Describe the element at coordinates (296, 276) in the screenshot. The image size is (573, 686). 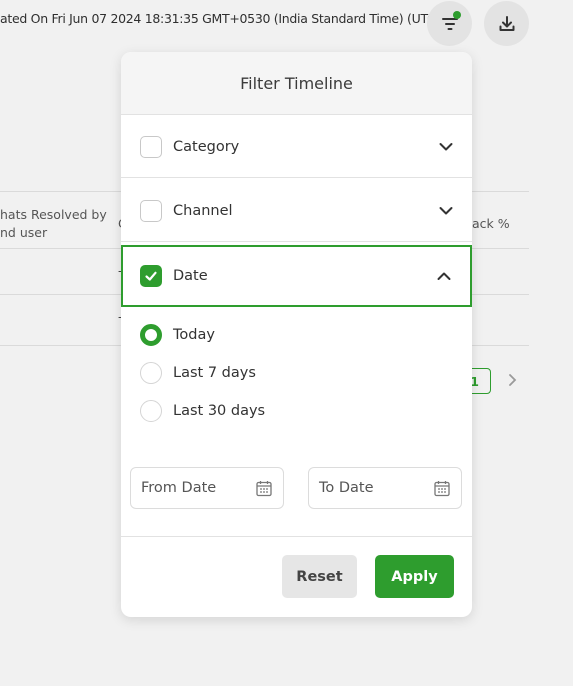
I see `filter-section-date: Date` at that location.